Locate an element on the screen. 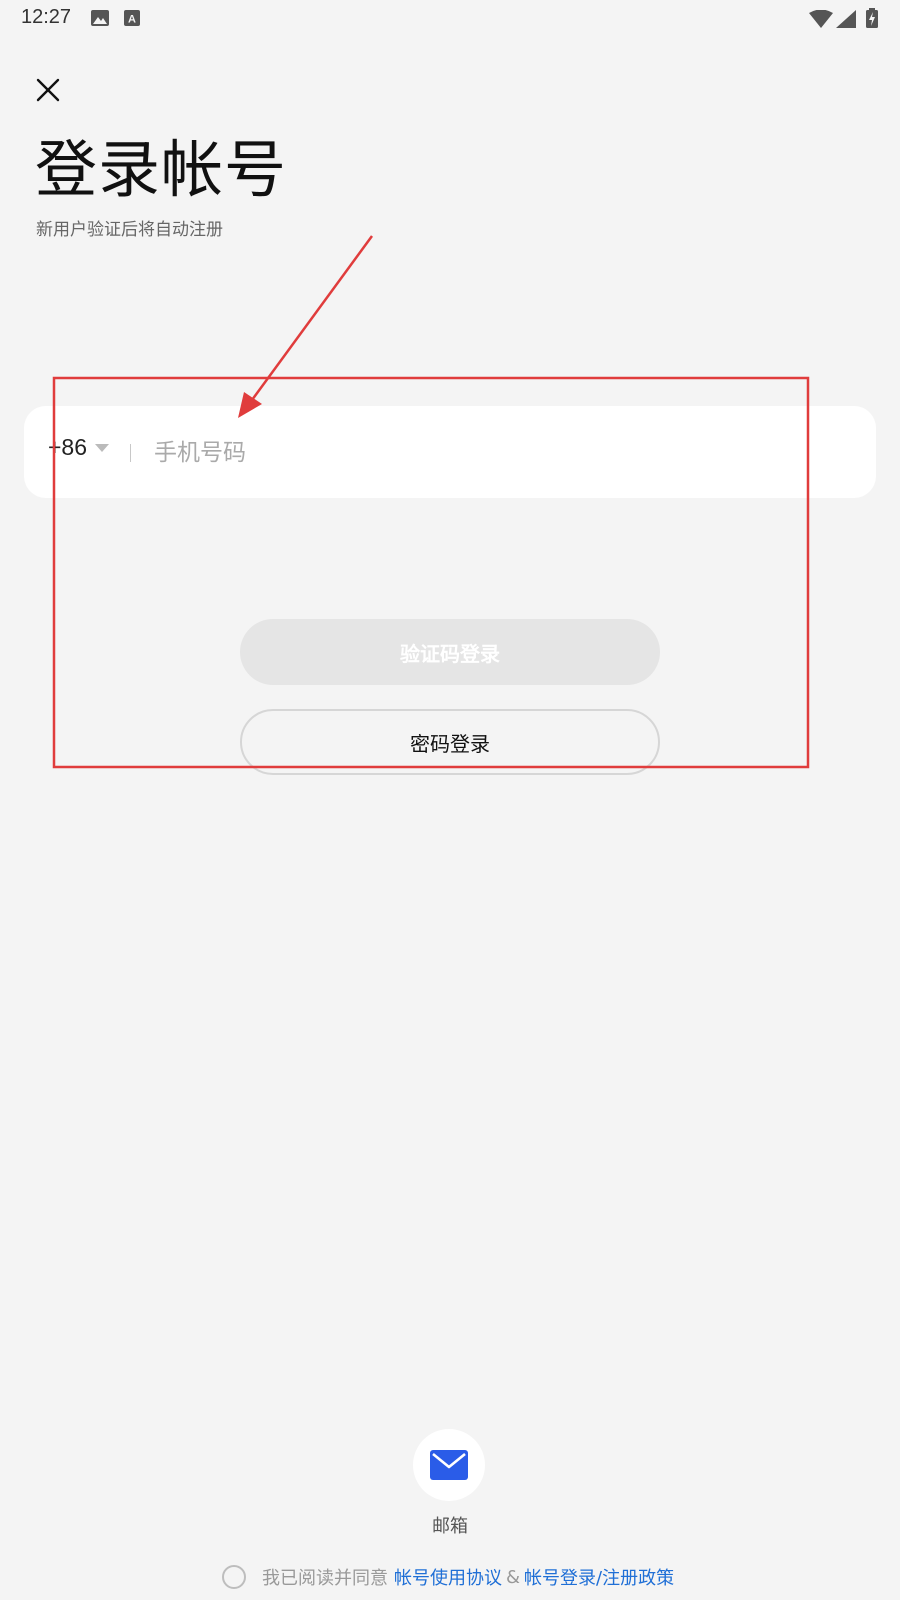 Image resolution: width=900 pixels, height=1600 pixels. image-icon is located at coordinates (100, 18).